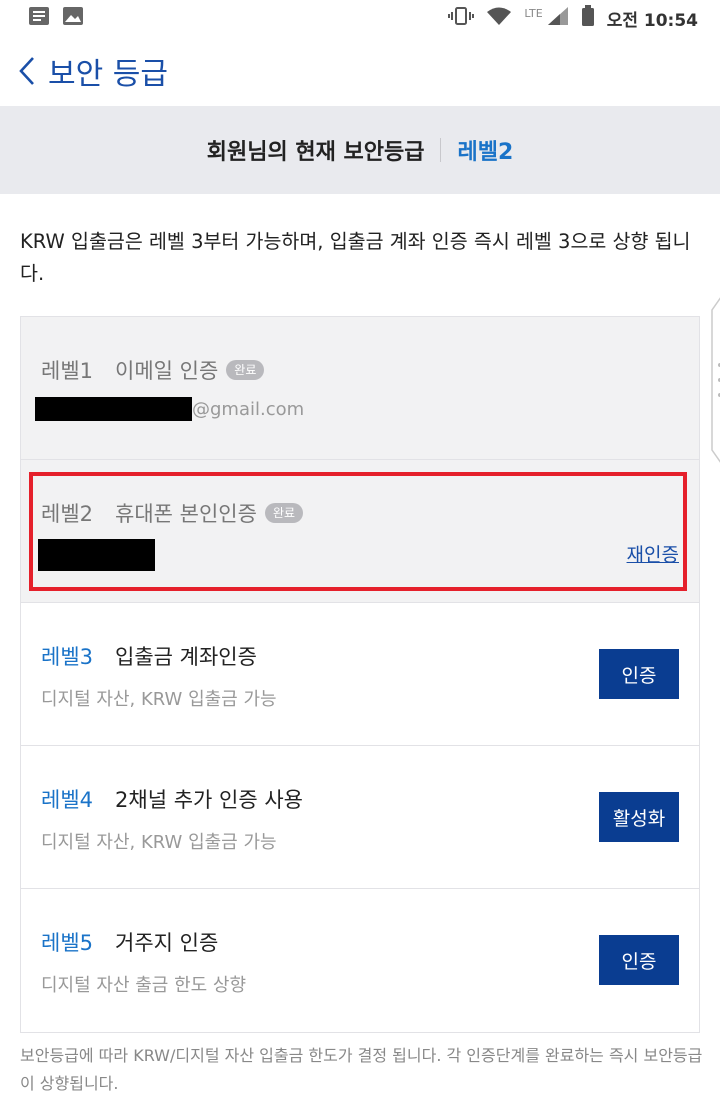 This screenshot has width=720, height=1098. I want to click on wifi-icon, so click(499, 18).